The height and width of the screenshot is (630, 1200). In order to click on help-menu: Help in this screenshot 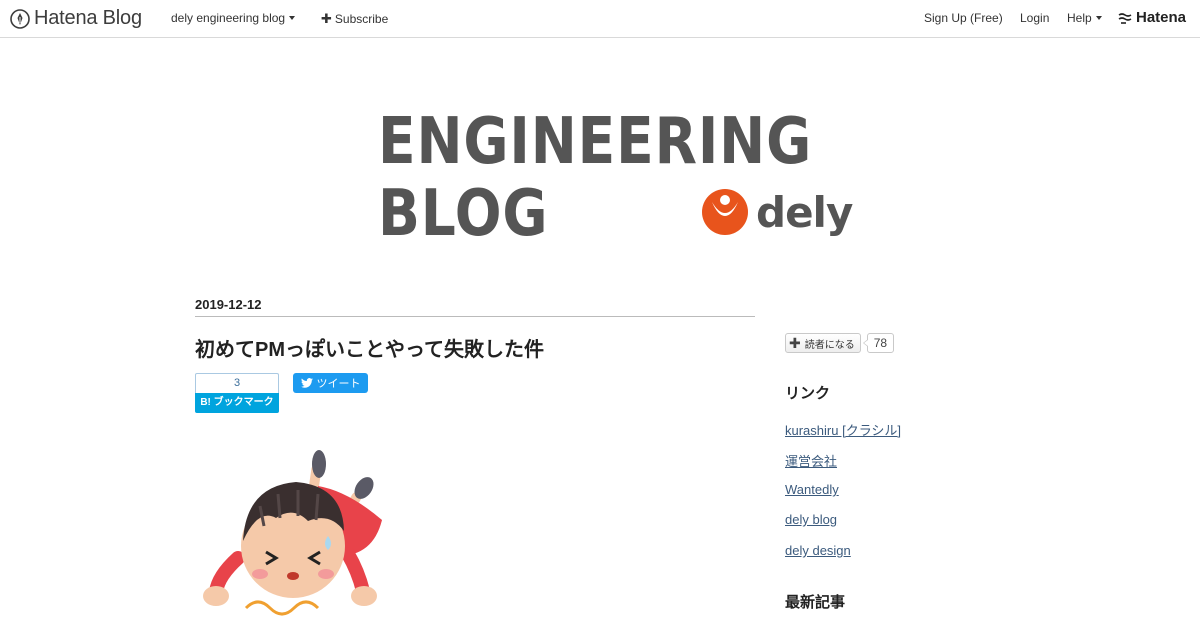, I will do `click(1084, 18)`.